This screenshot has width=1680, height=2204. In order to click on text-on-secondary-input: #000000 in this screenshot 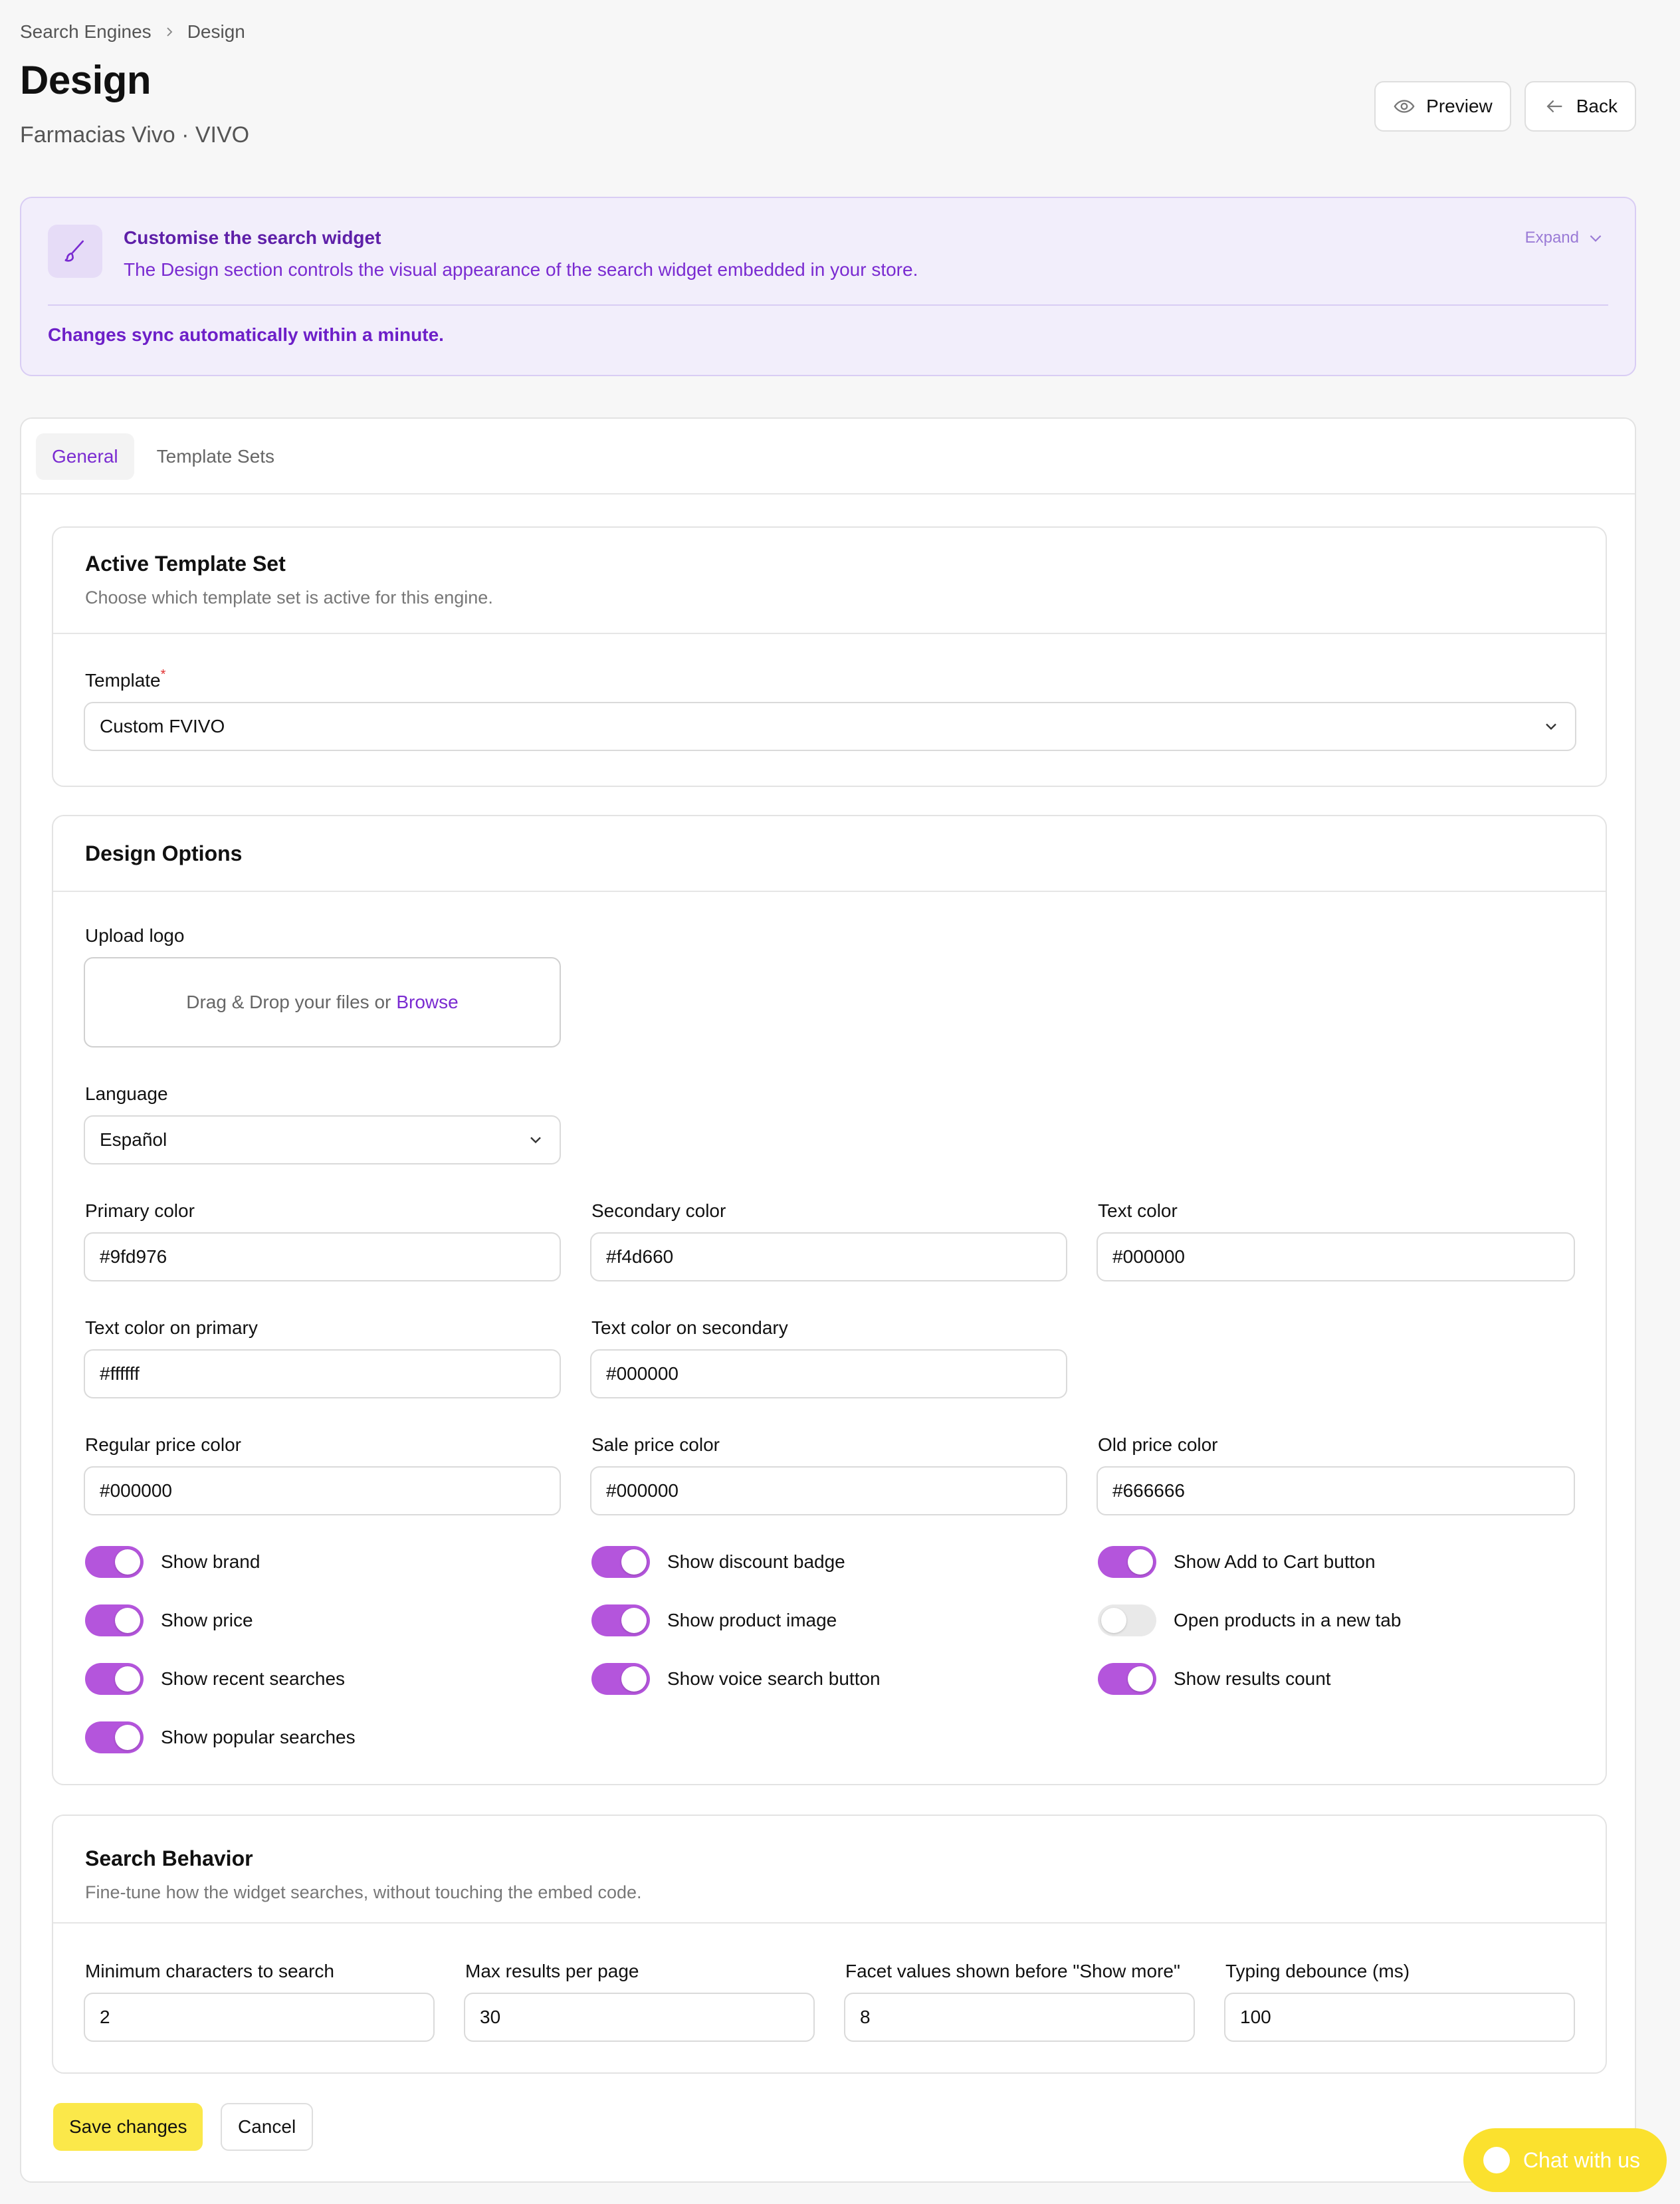, I will do `click(828, 1374)`.